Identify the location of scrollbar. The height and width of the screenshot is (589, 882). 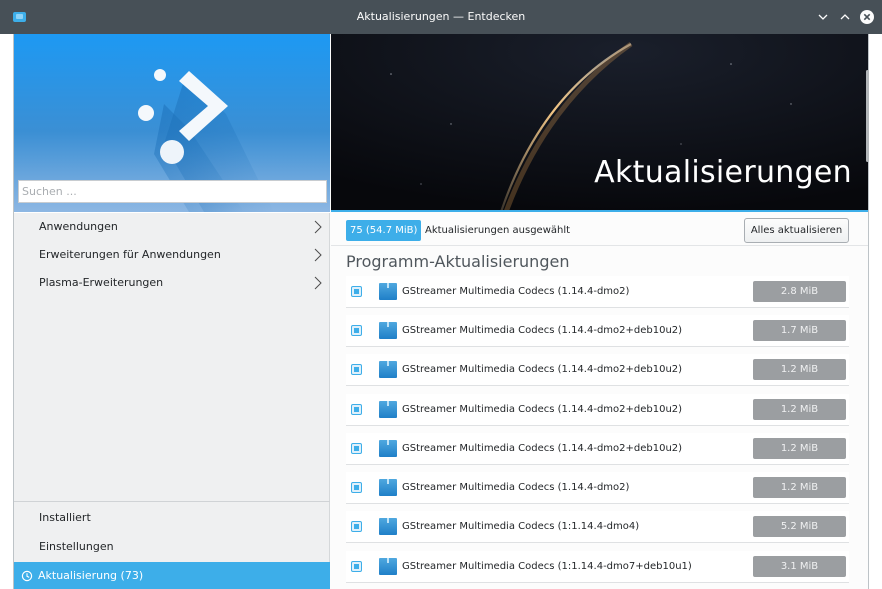
(867, 116).